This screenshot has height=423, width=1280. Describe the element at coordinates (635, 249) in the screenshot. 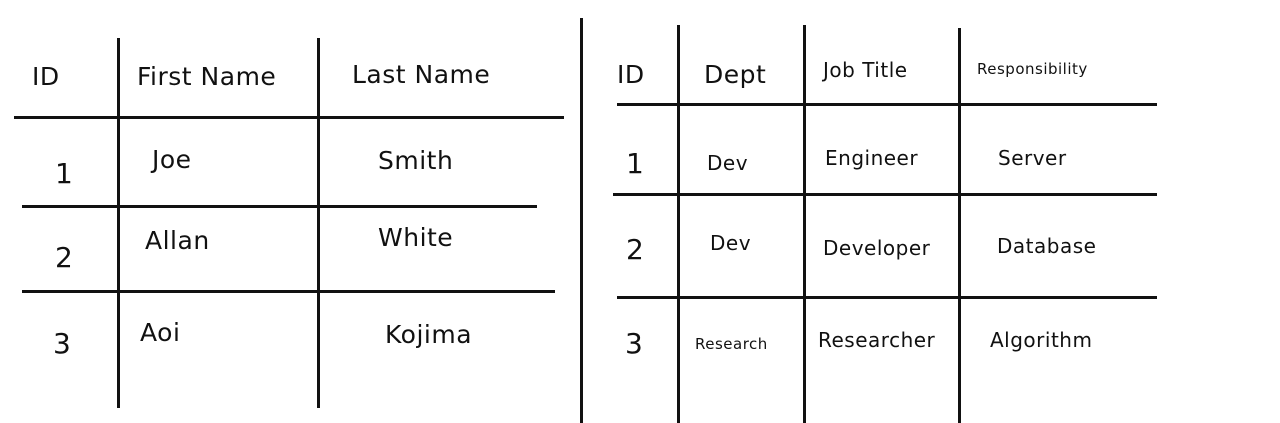

I see `right-row2-id: 2` at that location.